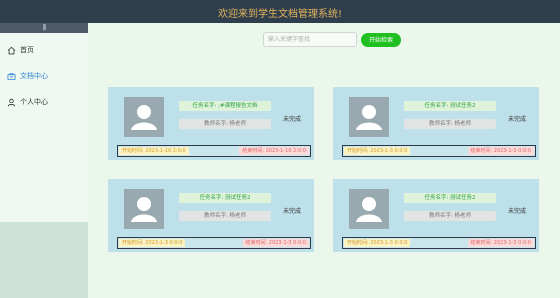  What do you see at coordinates (11, 50) in the screenshot?
I see `home-icon` at bounding box center [11, 50].